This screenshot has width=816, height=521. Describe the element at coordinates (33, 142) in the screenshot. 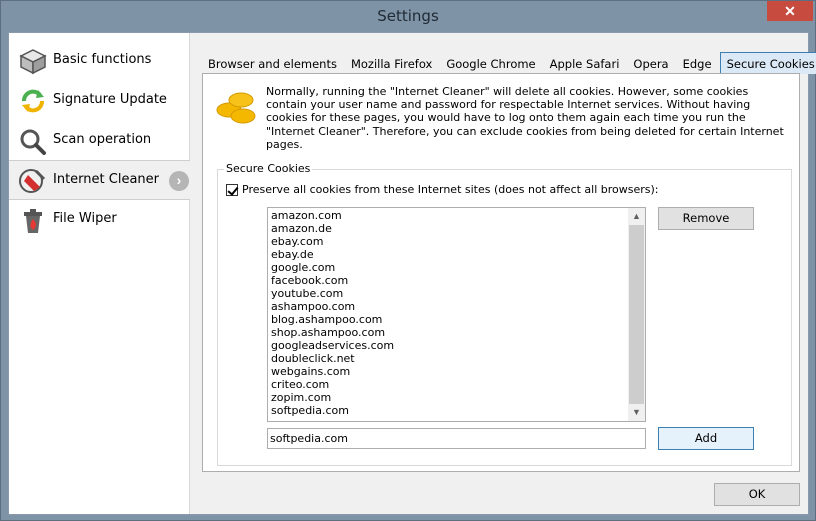

I see `magnifier-icon` at that location.